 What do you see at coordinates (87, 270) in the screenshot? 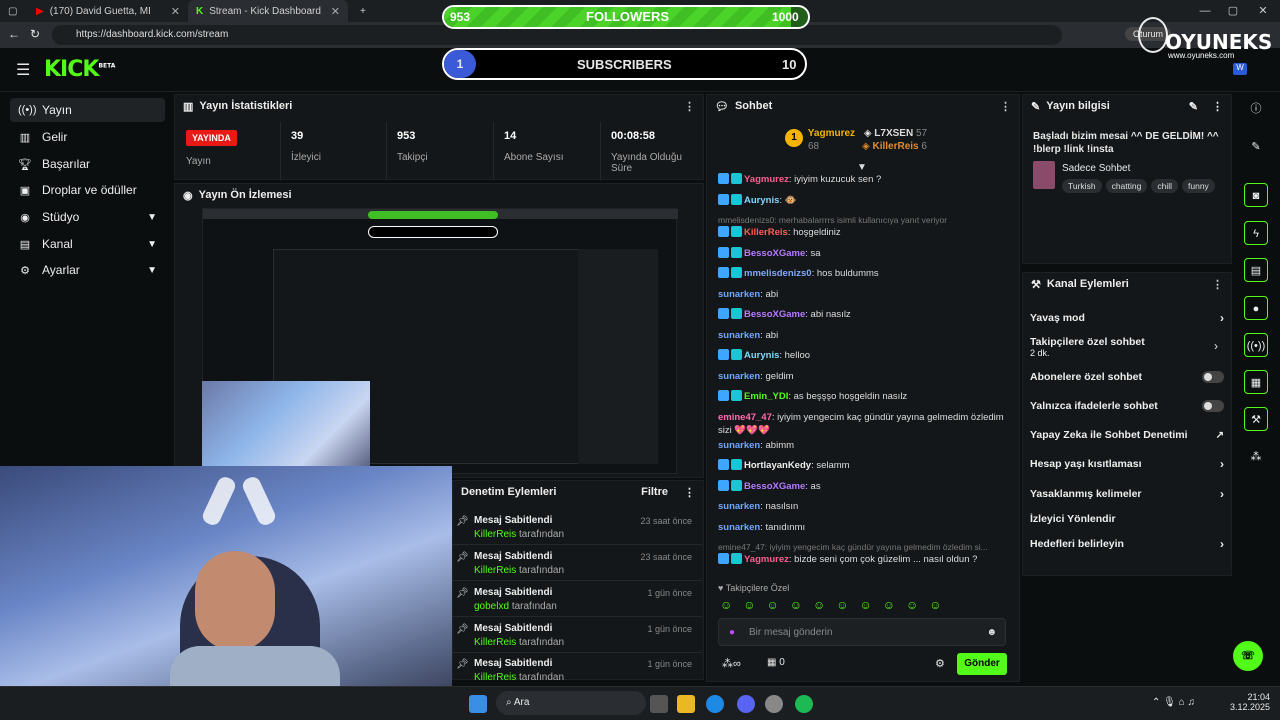
I see `sidebar-item-ayarlar: ⚙ Ayarlar ▼` at bounding box center [87, 270].